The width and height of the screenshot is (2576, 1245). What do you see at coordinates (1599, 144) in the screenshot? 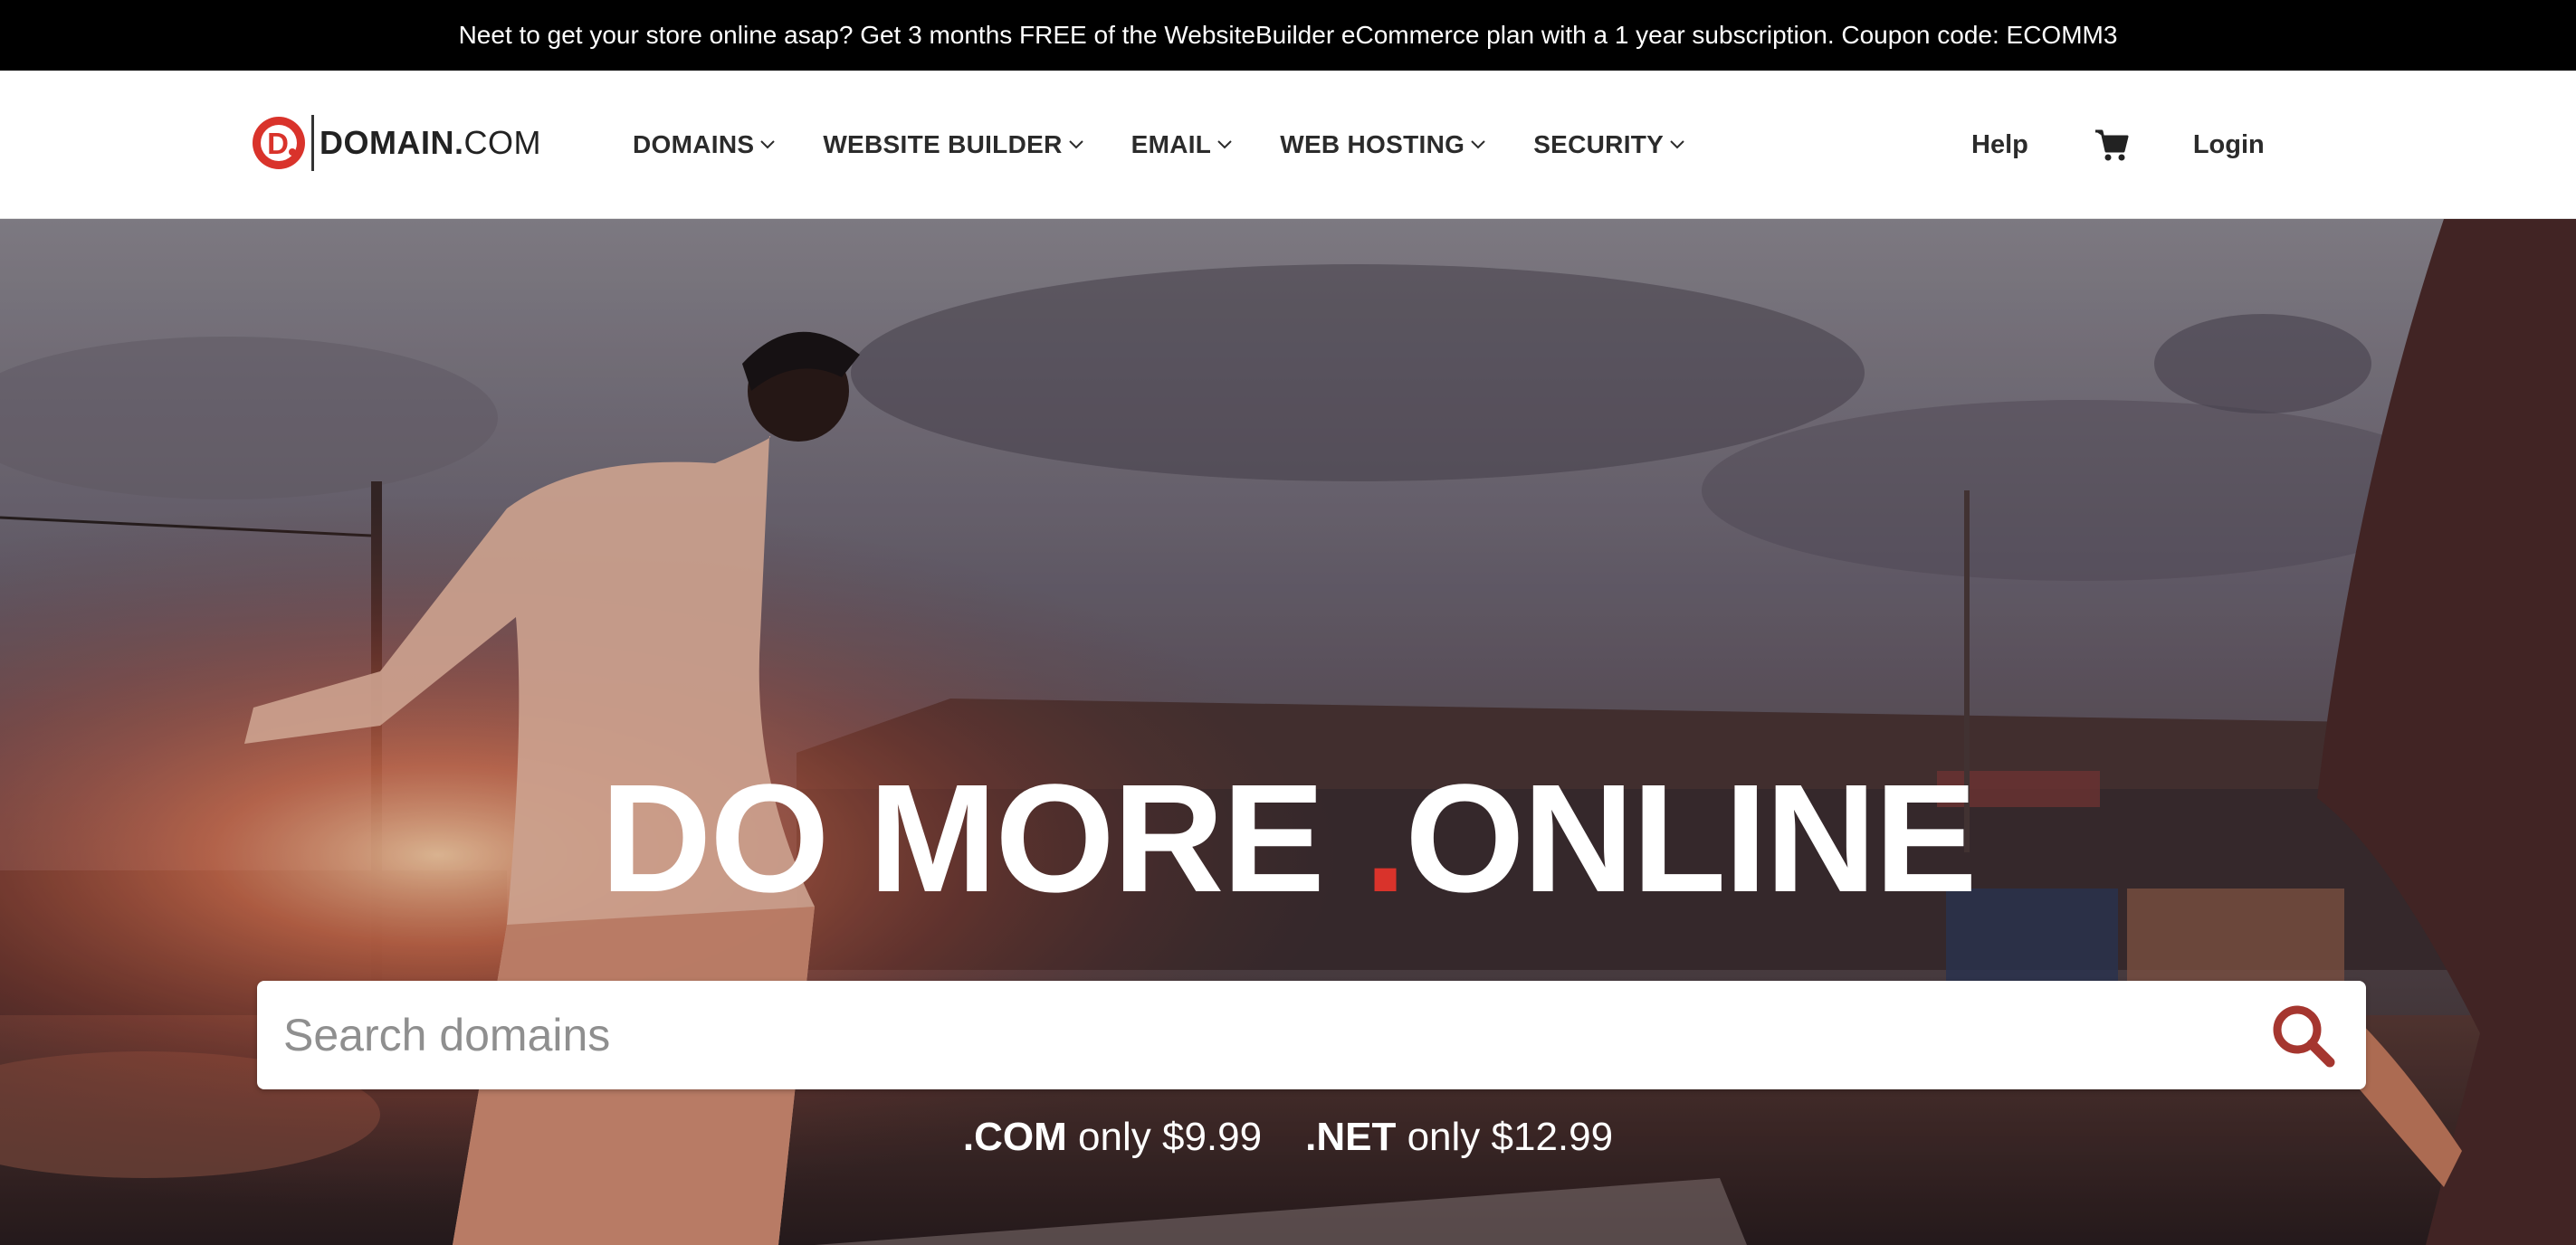
I see `nav-label: SECURITY` at bounding box center [1599, 144].